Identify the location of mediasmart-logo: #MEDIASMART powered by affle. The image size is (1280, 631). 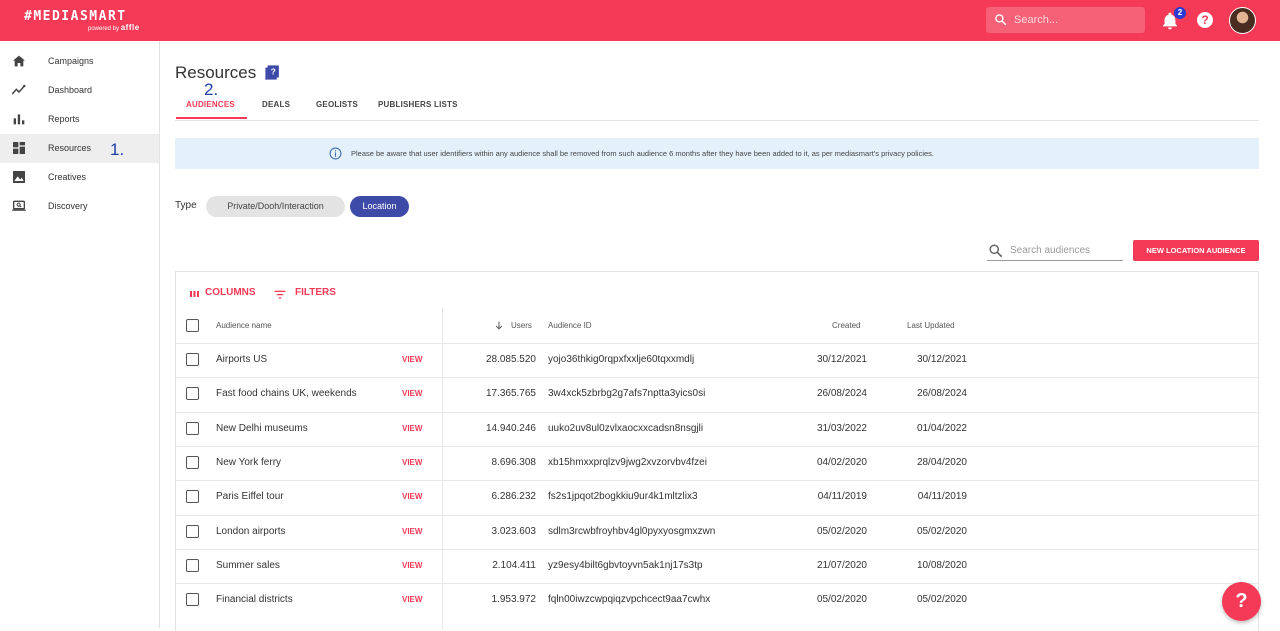
(81, 19).